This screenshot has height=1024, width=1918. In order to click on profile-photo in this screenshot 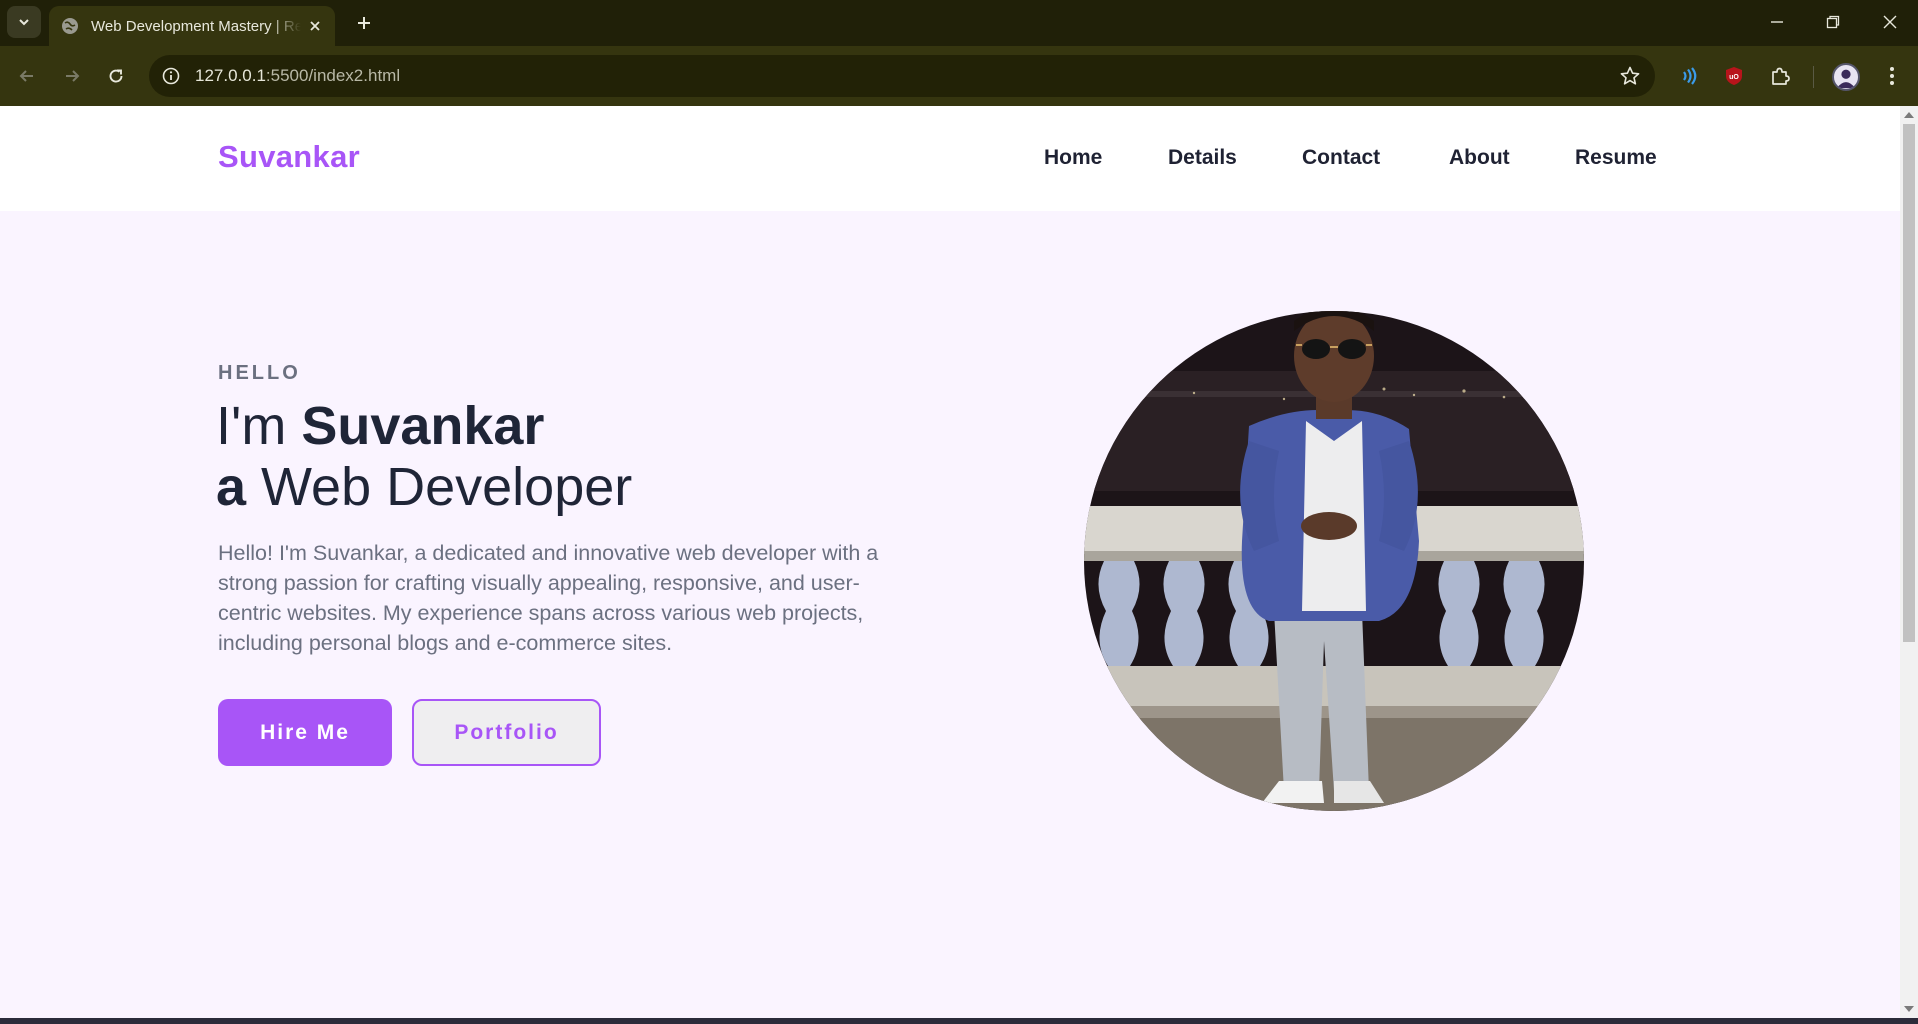, I will do `click(1334, 561)`.